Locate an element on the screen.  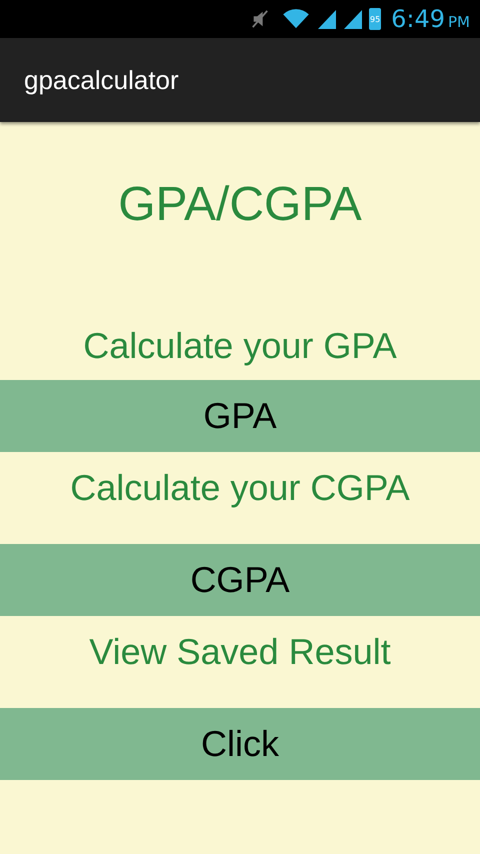
app-title: gpacalculator is located at coordinates (101, 80).